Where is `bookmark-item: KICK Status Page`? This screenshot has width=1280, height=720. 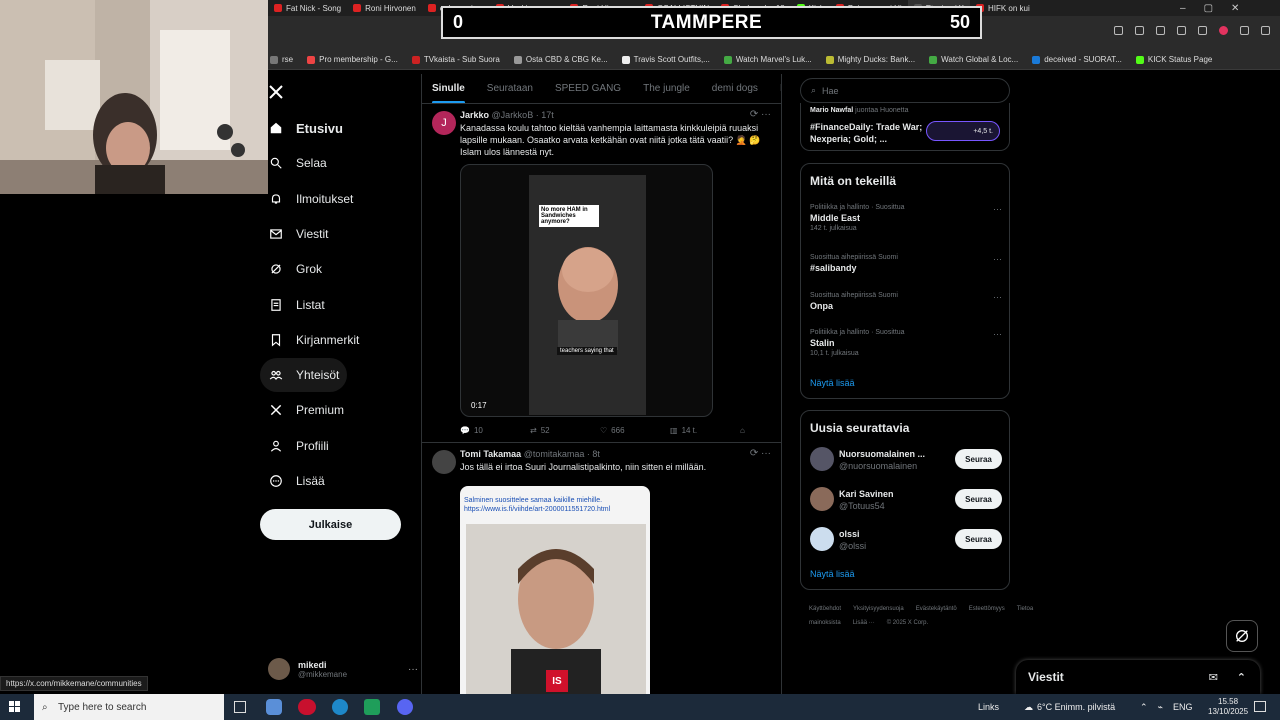
bookmark-item: KICK Status Page is located at coordinates (1173, 59).